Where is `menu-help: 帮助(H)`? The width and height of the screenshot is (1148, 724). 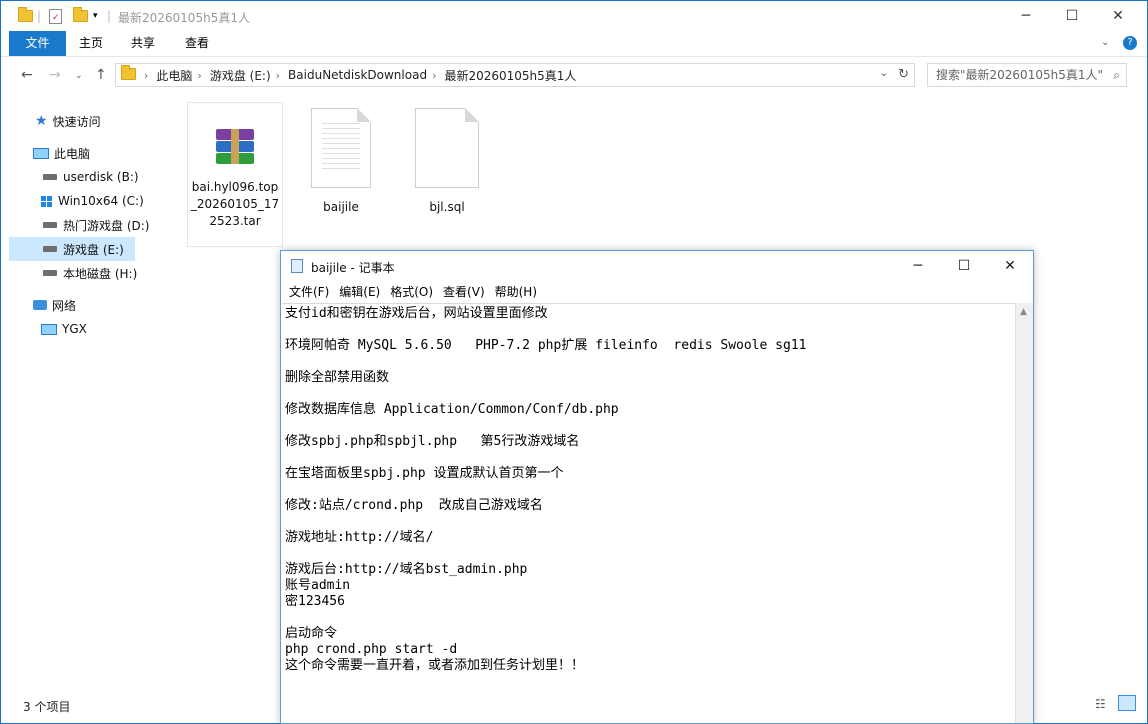
menu-help: 帮助(H) is located at coordinates (516, 291).